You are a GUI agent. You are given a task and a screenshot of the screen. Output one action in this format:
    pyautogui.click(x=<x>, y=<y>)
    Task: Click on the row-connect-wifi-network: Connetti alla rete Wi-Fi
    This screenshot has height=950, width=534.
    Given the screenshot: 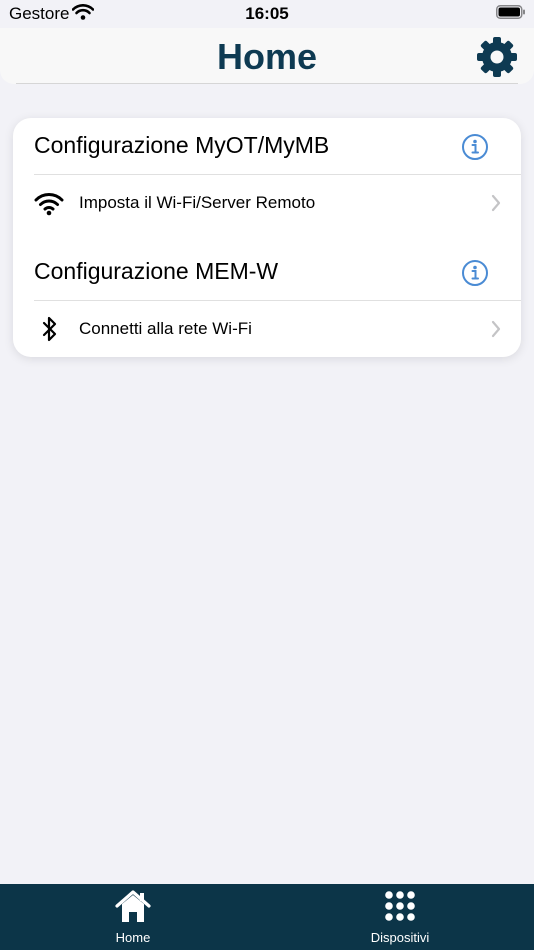 What is the action you would take?
    pyautogui.click(x=267, y=329)
    